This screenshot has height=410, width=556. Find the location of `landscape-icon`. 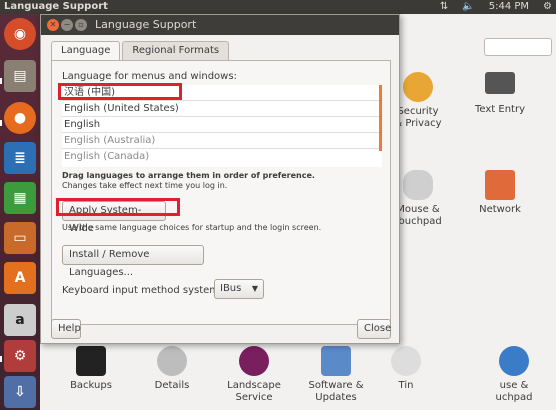

landscape-icon is located at coordinates (254, 361).